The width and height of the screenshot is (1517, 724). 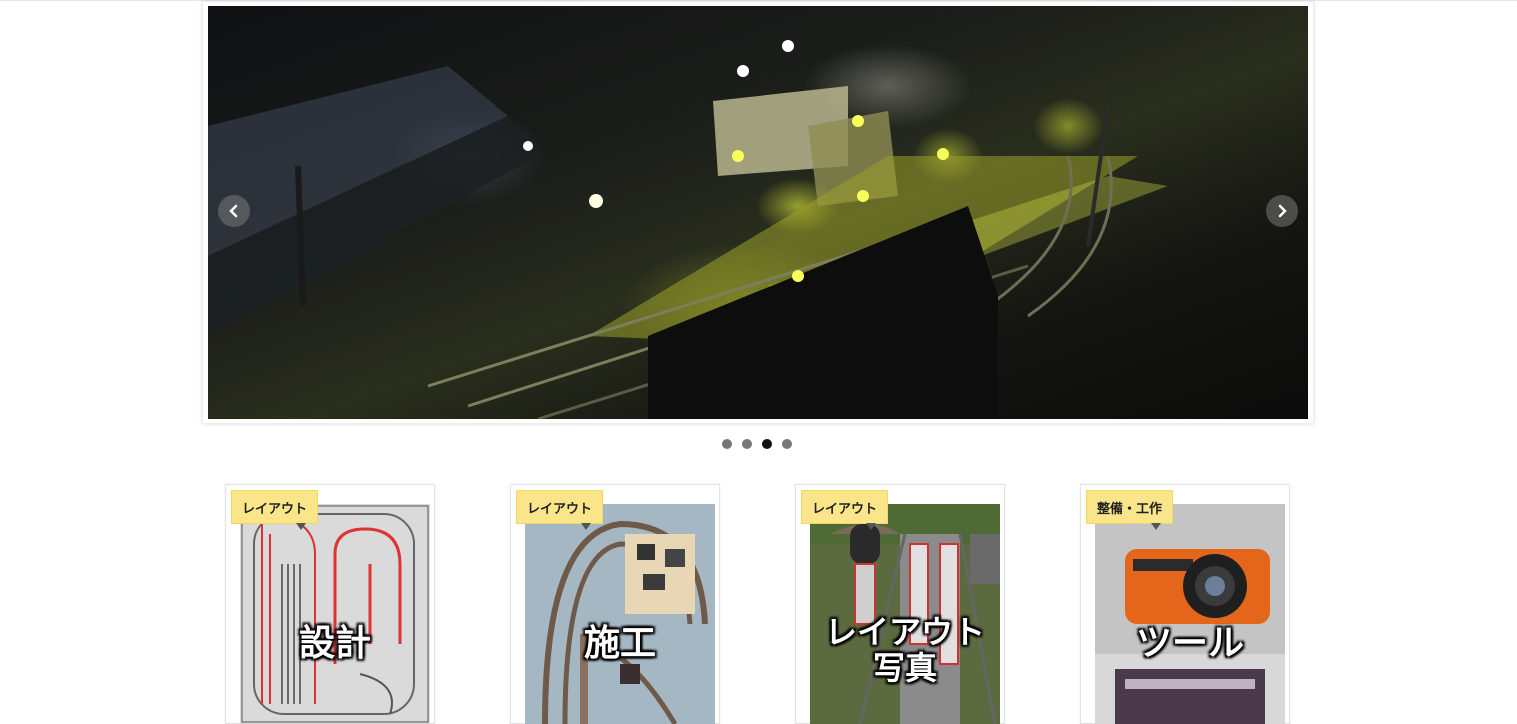 I want to click on slider-prev-button, so click(x=234, y=211).